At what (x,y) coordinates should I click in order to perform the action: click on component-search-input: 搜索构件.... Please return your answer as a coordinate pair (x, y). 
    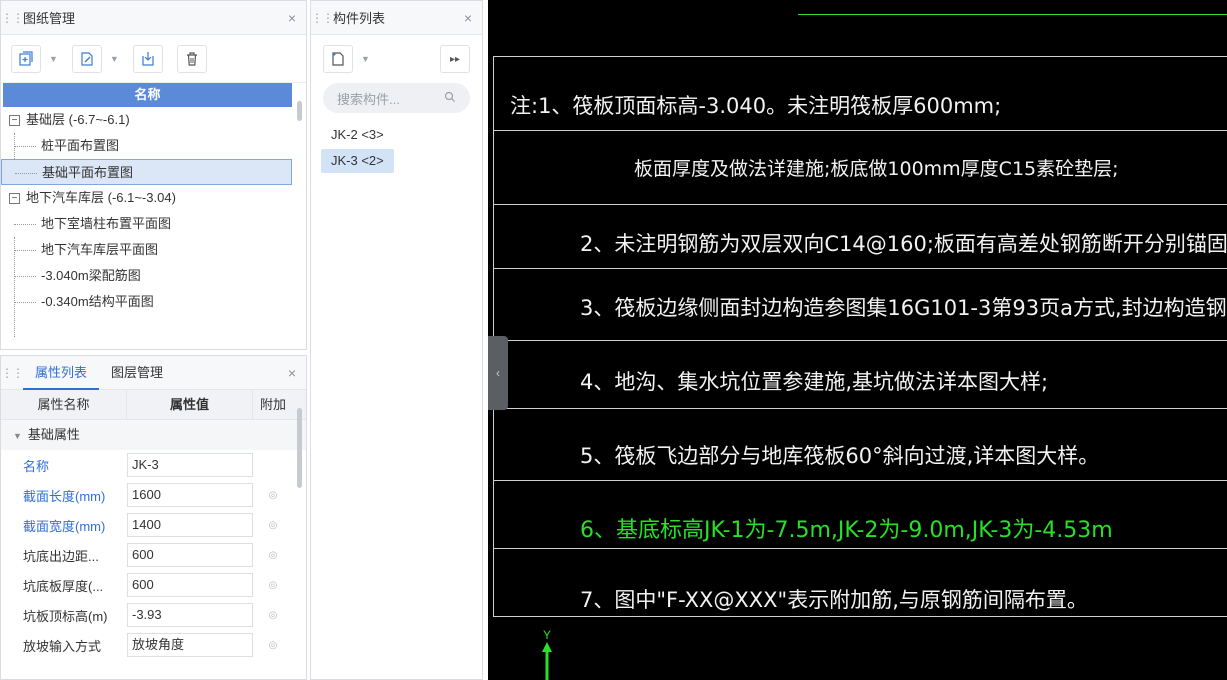
    Looking at the image, I should click on (396, 98).